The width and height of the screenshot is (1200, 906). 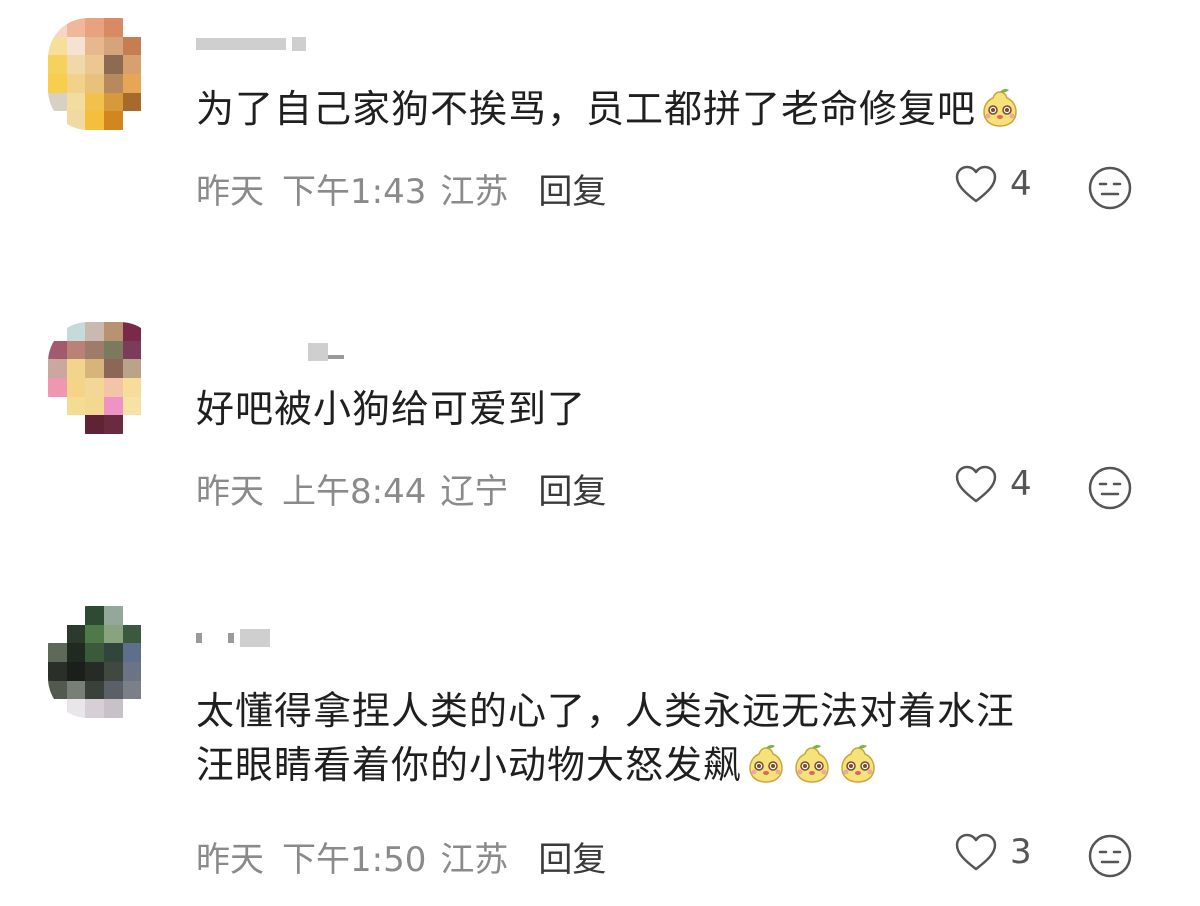 I want to click on like-button: 3, so click(x=993, y=852).